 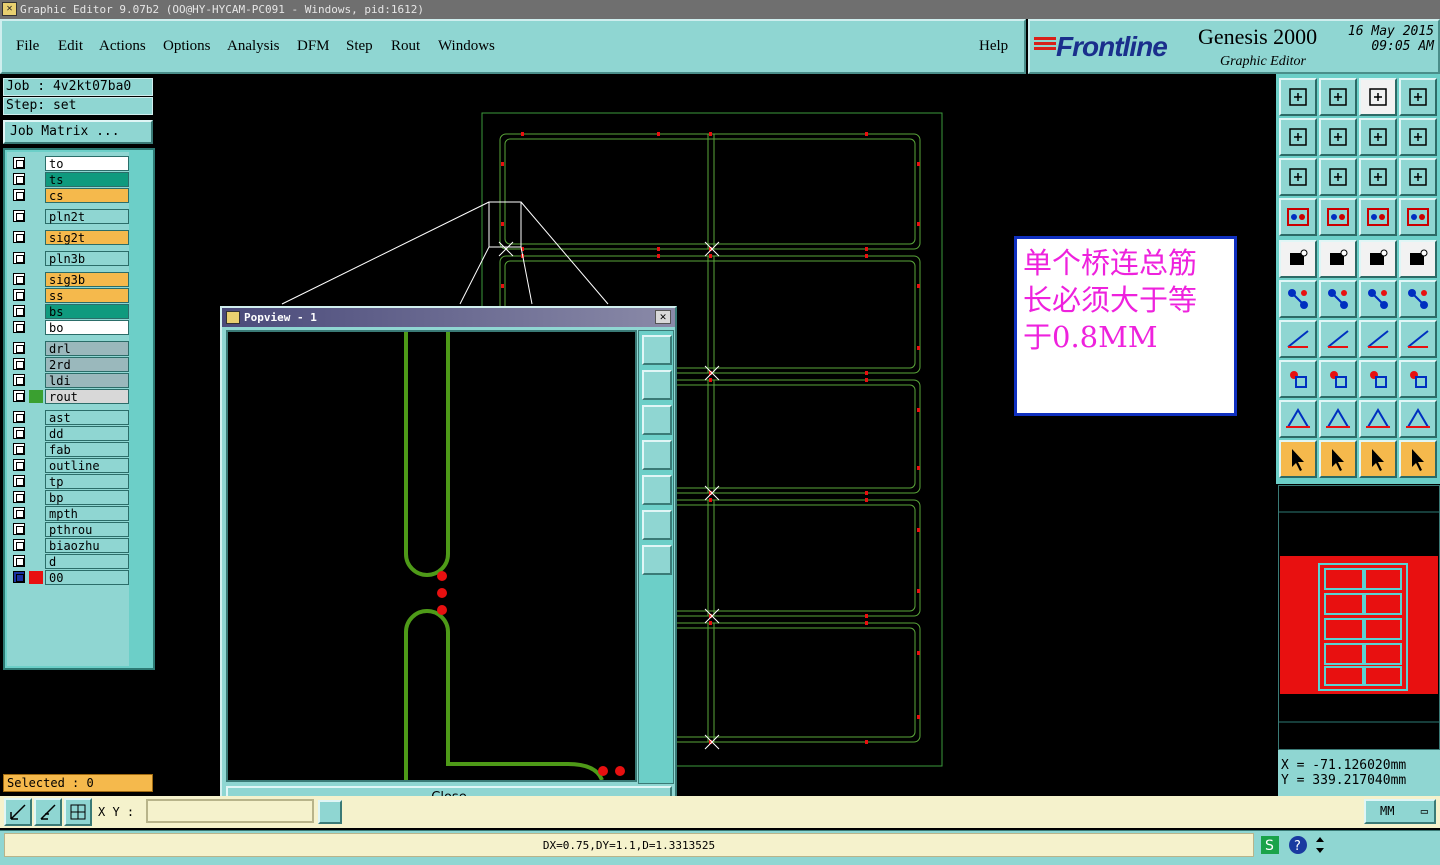 I want to click on layer-row: pln2t, so click(x=70, y=216).